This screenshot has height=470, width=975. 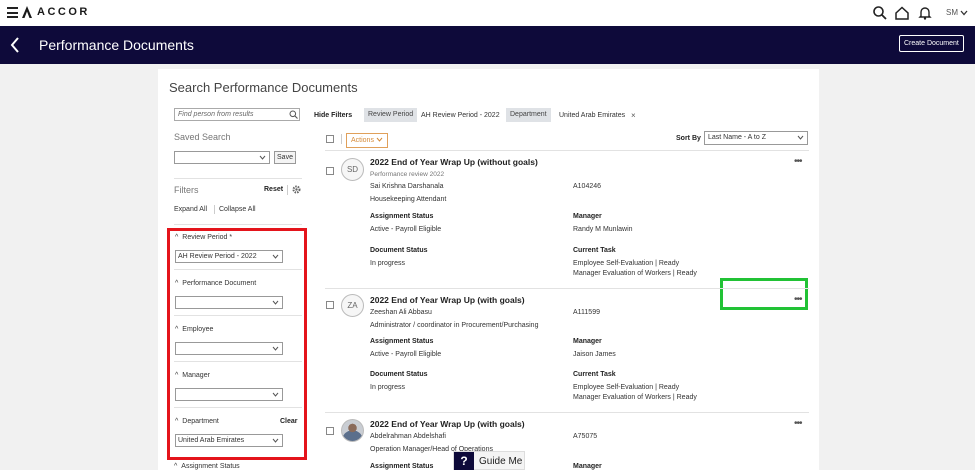 What do you see at coordinates (237, 344) in the screenshot?
I see `filters-highlight-box` at bounding box center [237, 344].